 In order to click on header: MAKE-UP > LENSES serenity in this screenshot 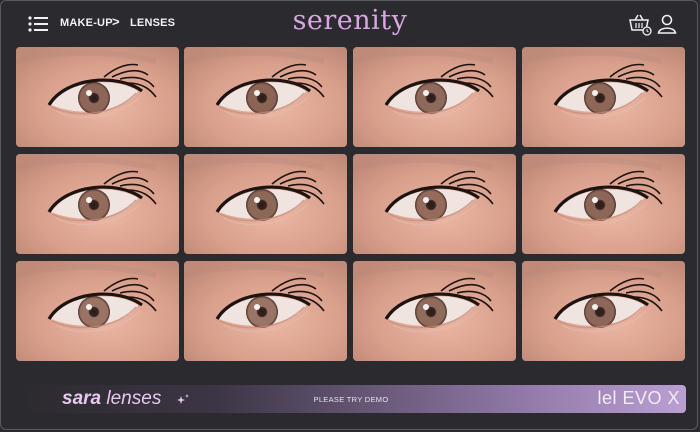, I will do `click(350, 23)`.